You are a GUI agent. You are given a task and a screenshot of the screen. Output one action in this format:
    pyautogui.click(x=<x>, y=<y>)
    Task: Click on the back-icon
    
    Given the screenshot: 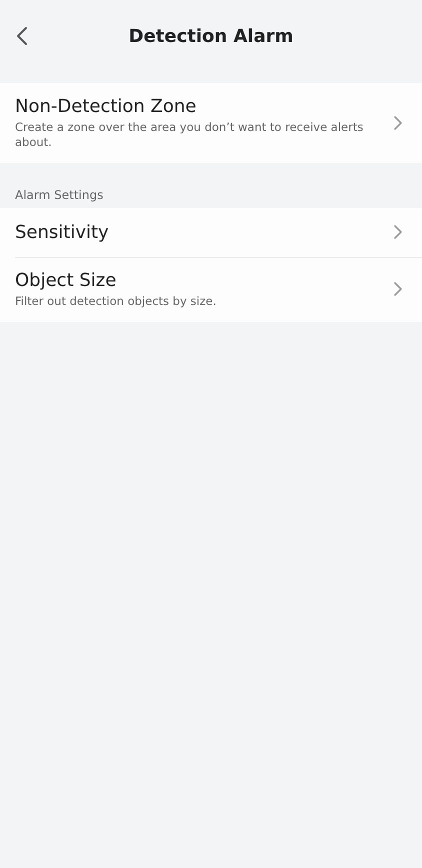 What is the action you would take?
    pyautogui.click(x=22, y=36)
    